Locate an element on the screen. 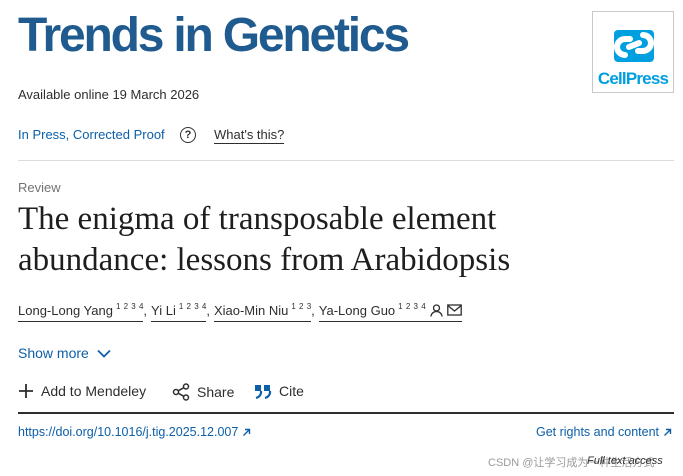 This screenshot has width=683, height=476. get-rights-link: Get rights and content is located at coordinates (604, 432).